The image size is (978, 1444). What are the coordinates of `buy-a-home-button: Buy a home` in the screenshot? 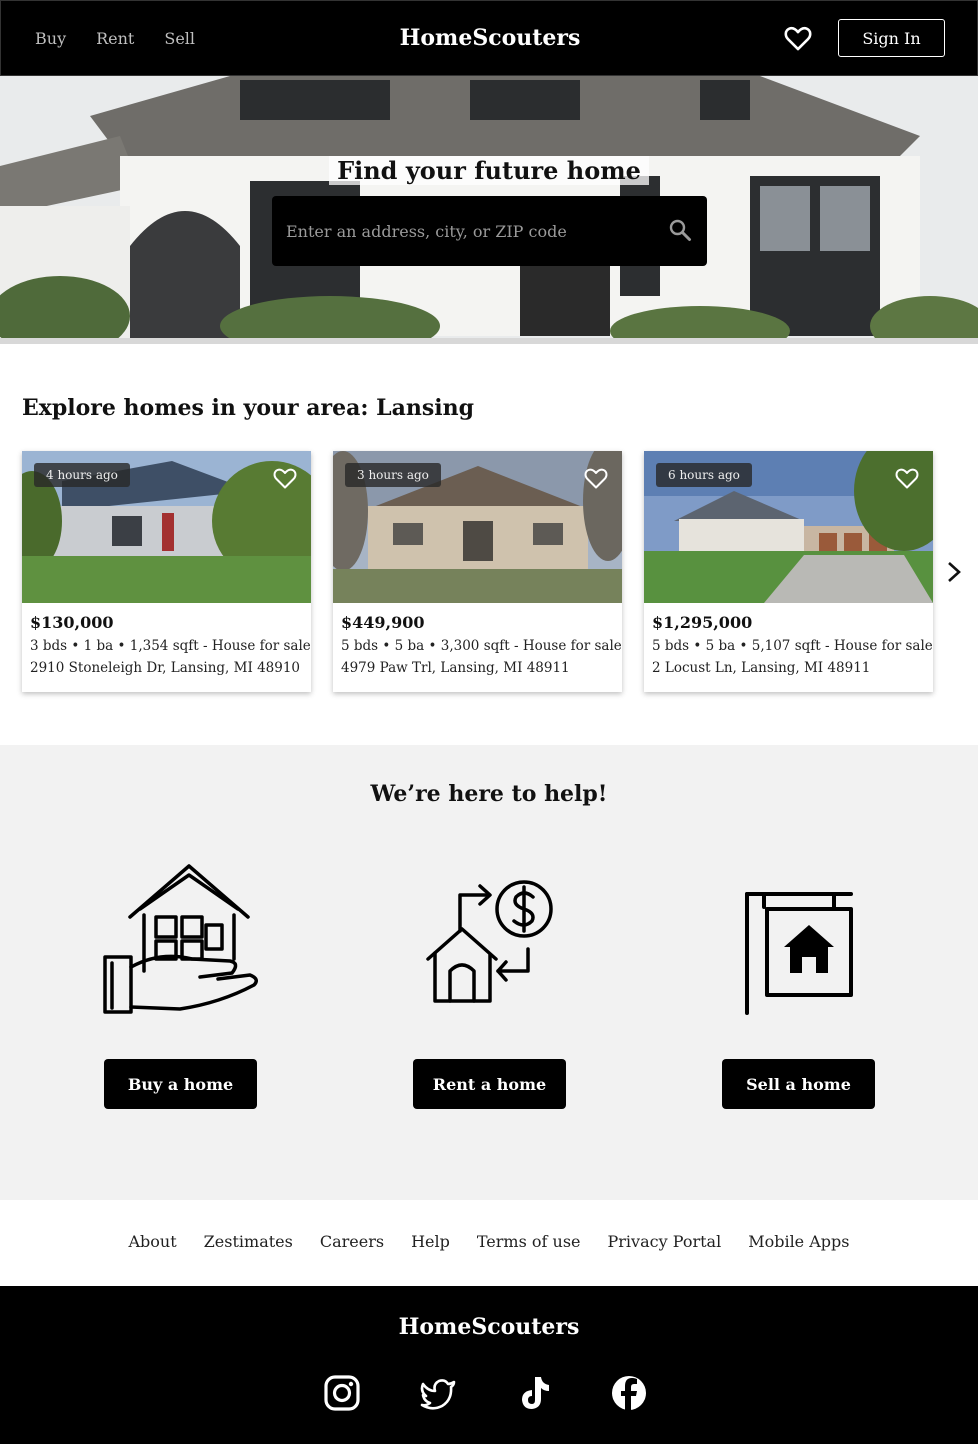 It's located at (180, 1084).